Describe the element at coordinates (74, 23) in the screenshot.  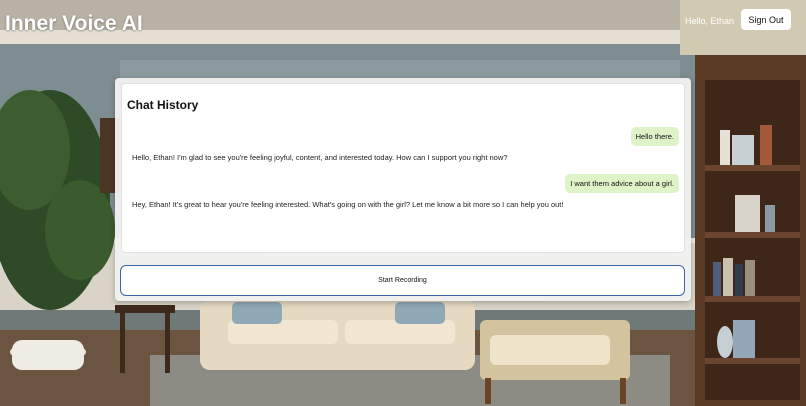
I see `app-title: Inner Voice AI` at that location.